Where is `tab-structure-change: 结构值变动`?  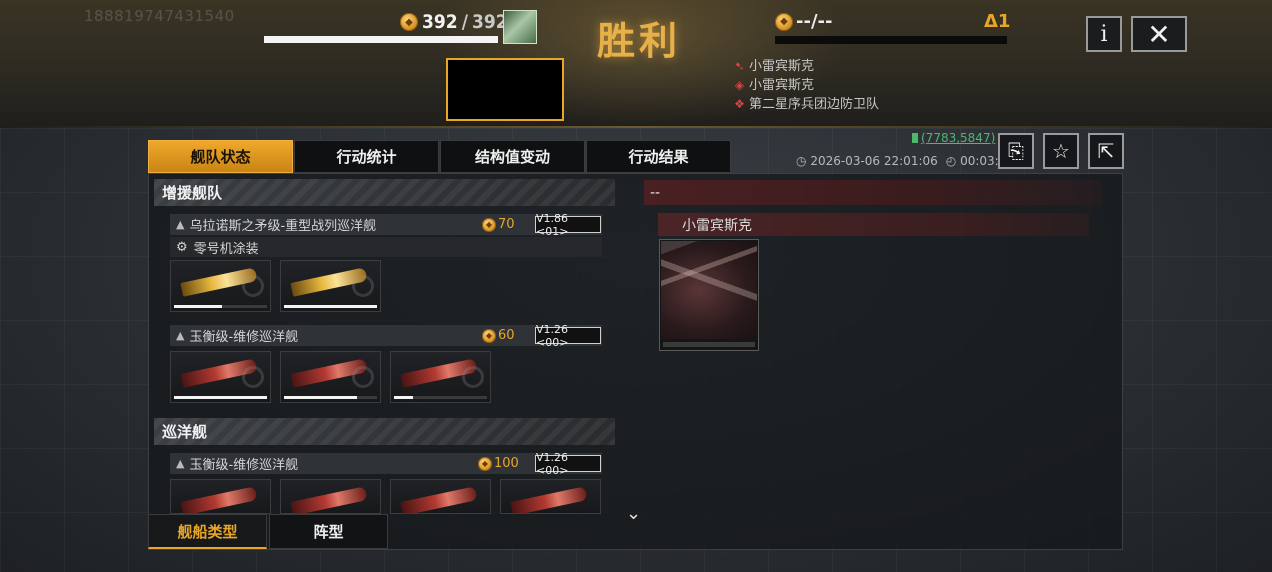
tab-structure-change: 结构值变动 is located at coordinates (512, 156).